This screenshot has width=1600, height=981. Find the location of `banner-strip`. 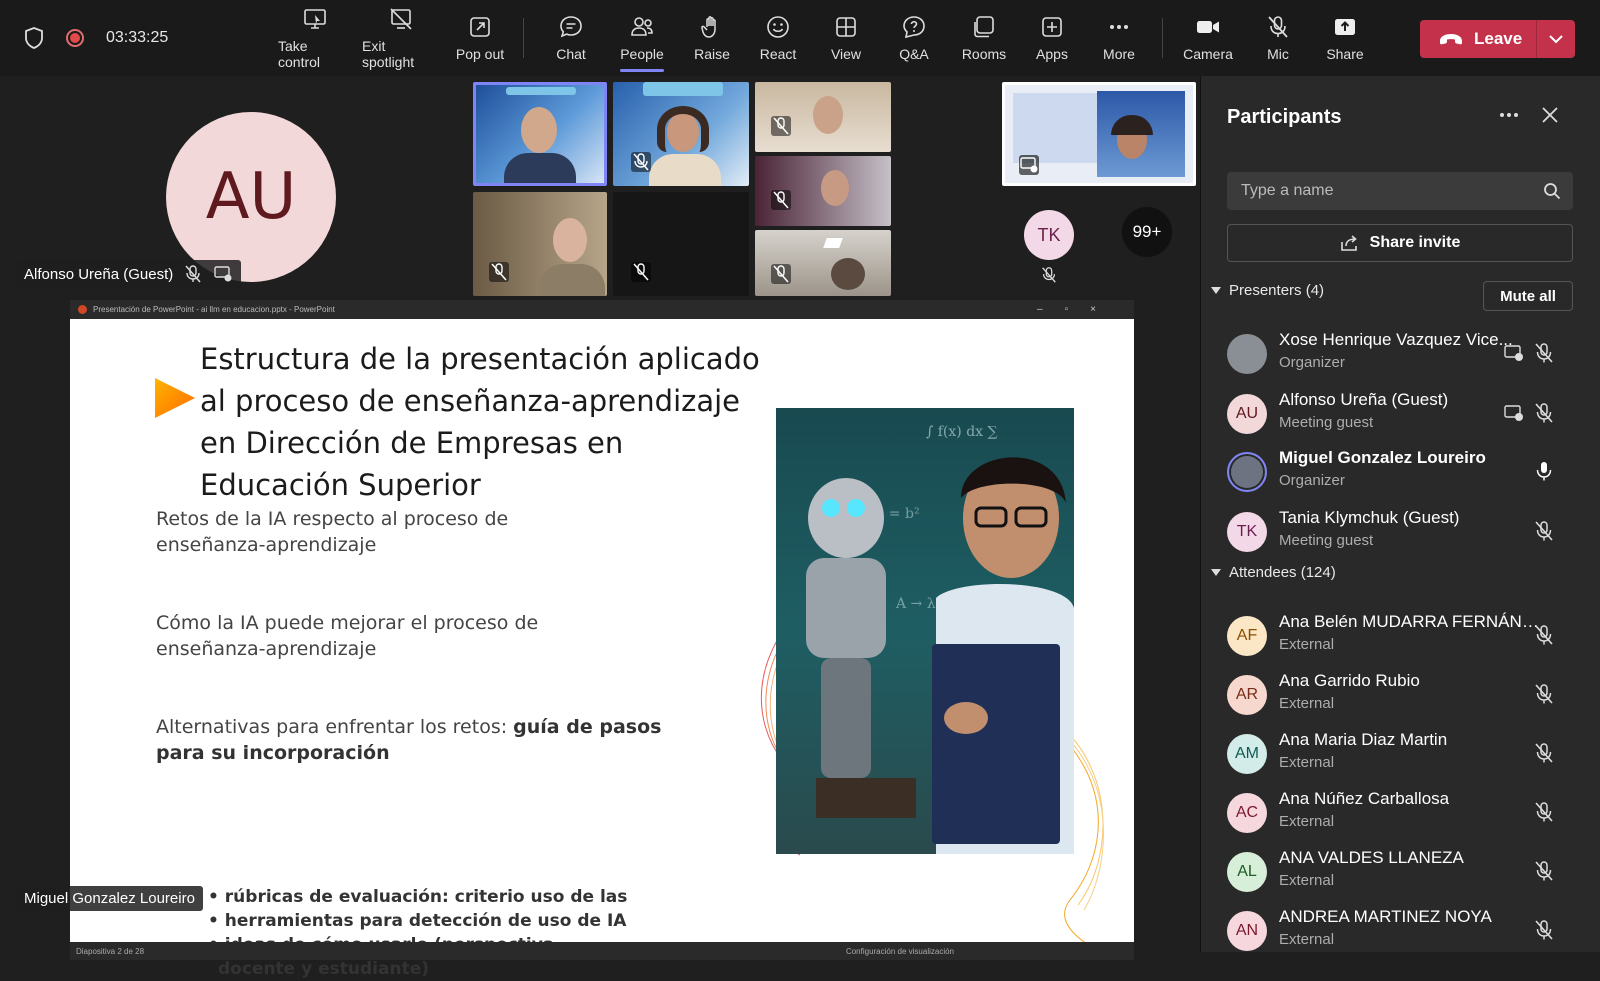

banner-strip is located at coordinates (541, 91).